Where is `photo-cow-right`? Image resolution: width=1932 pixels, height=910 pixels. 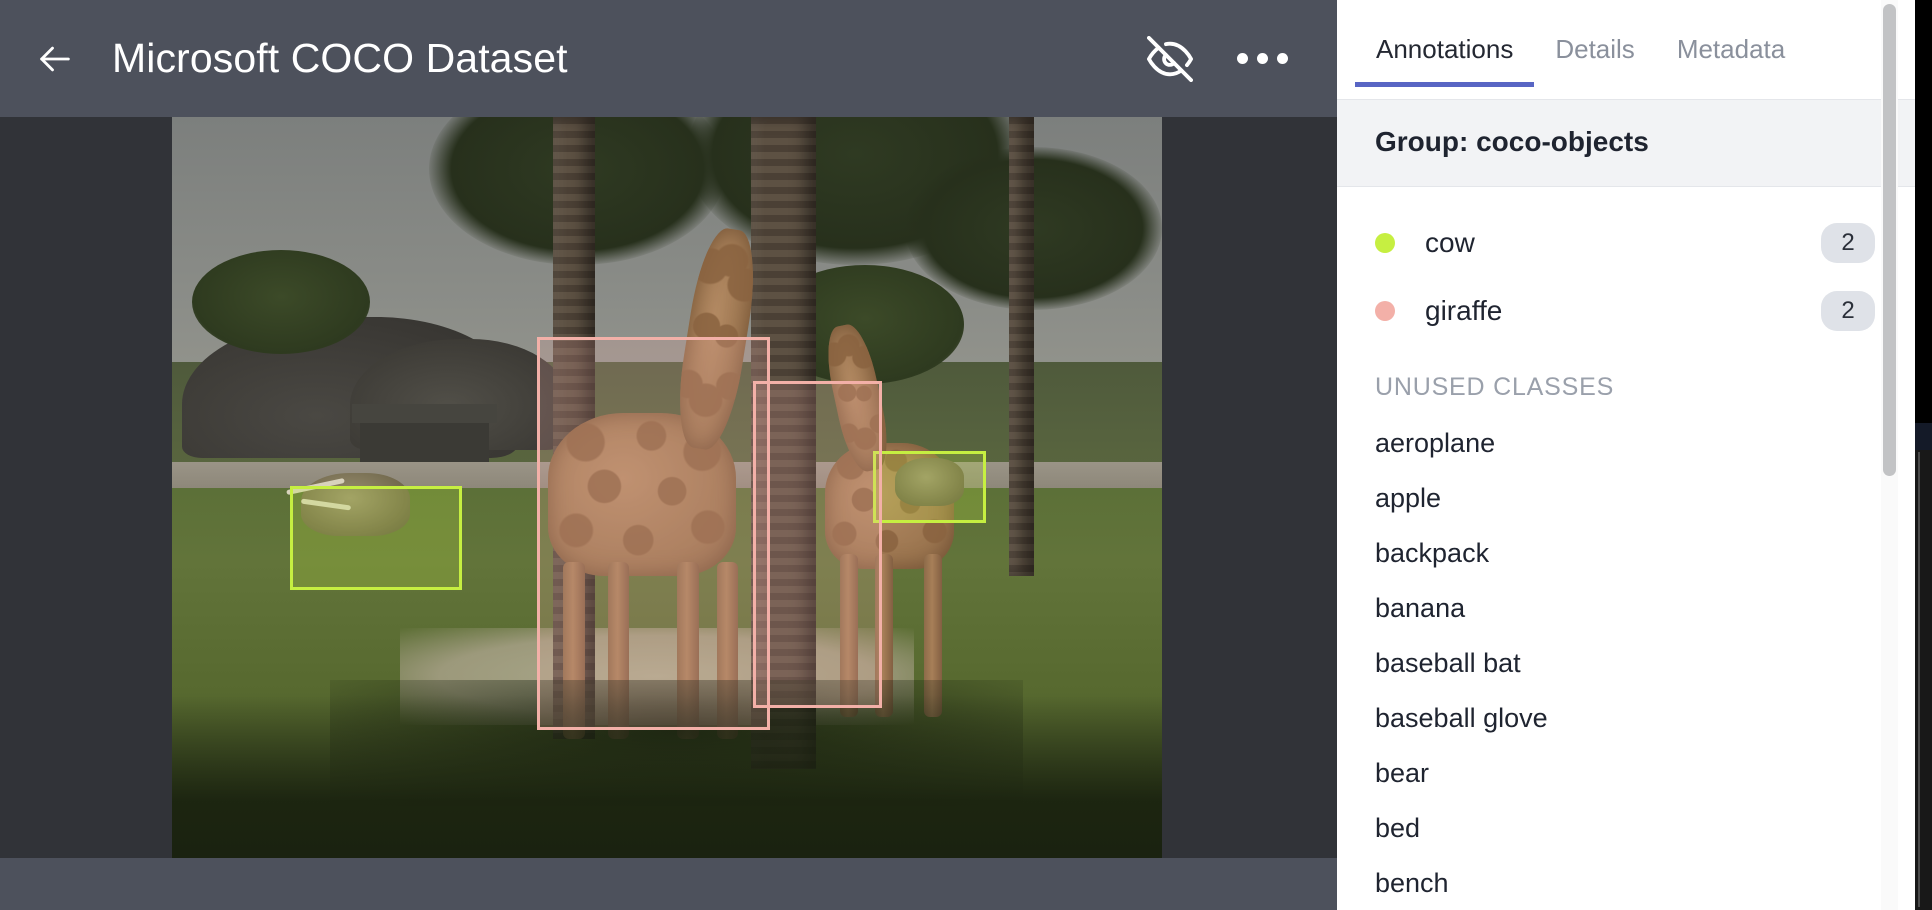
photo-cow-right is located at coordinates (929, 482).